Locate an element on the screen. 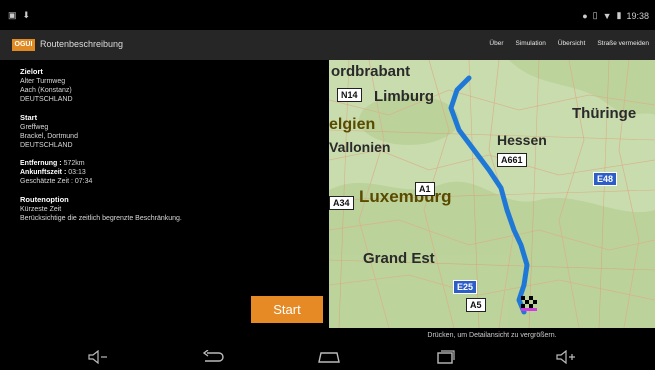 The width and height of the screenshot is (655, 370). destination-country: DEUTSCHLAND is located at coordinates (46, 99).